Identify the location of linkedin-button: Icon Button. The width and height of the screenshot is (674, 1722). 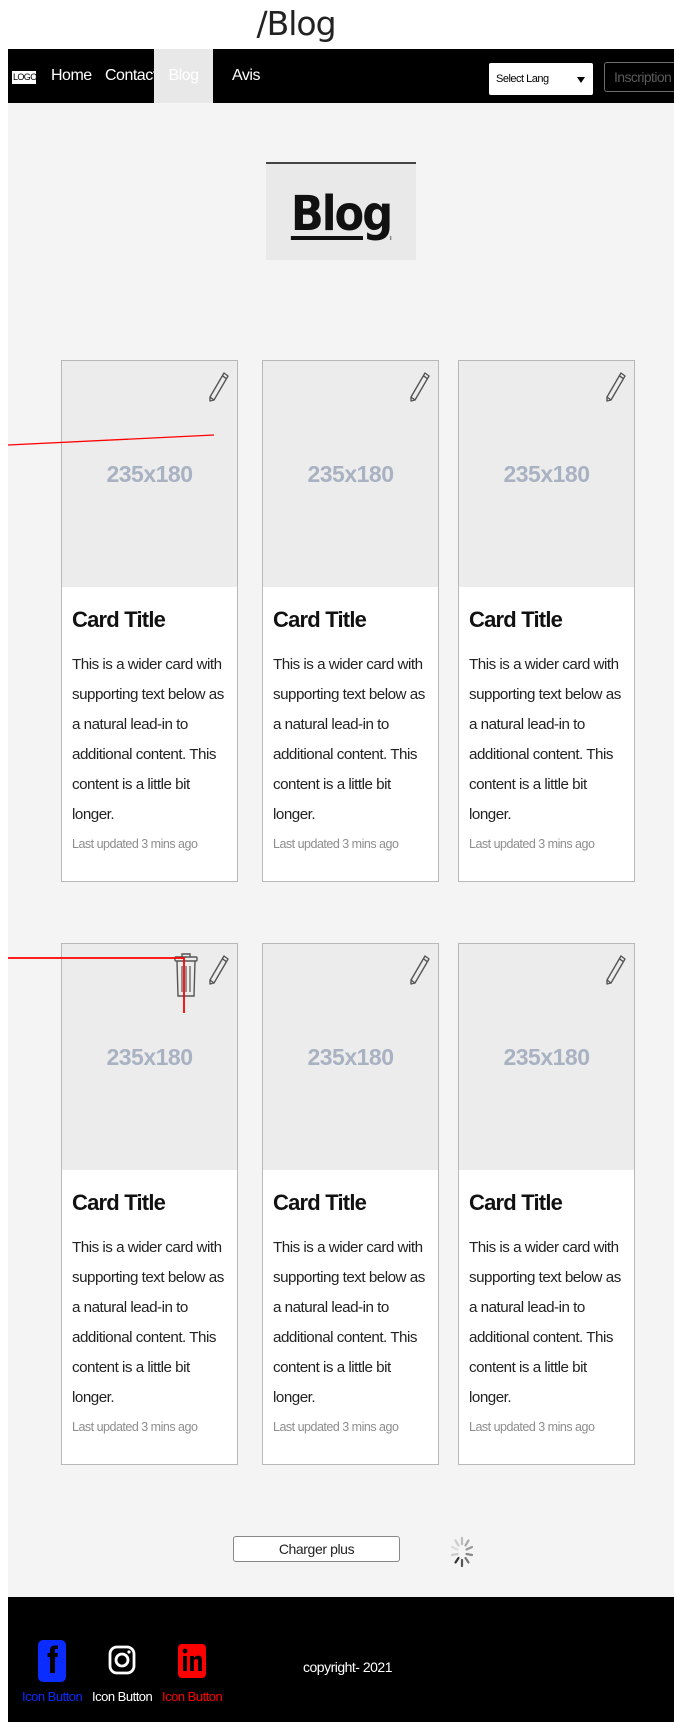
(192, 1671).